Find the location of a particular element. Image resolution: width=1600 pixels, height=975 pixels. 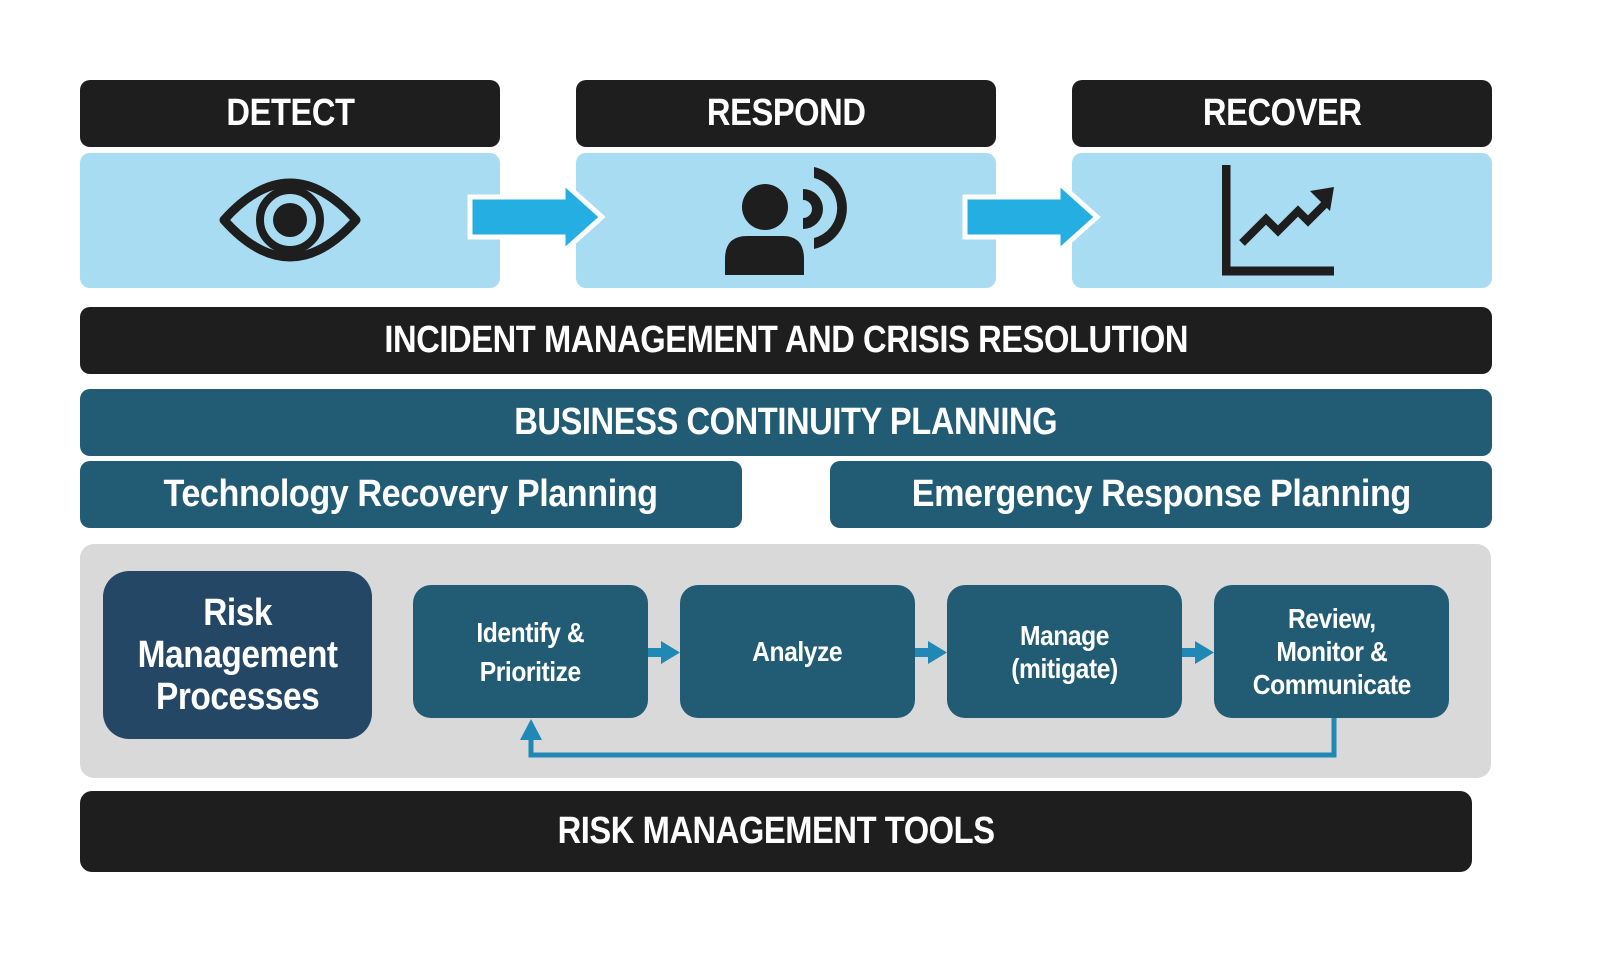

risk-management-tools-bar: RISK MANAGEMENT TOOLS is located at coordinates (776, 831).